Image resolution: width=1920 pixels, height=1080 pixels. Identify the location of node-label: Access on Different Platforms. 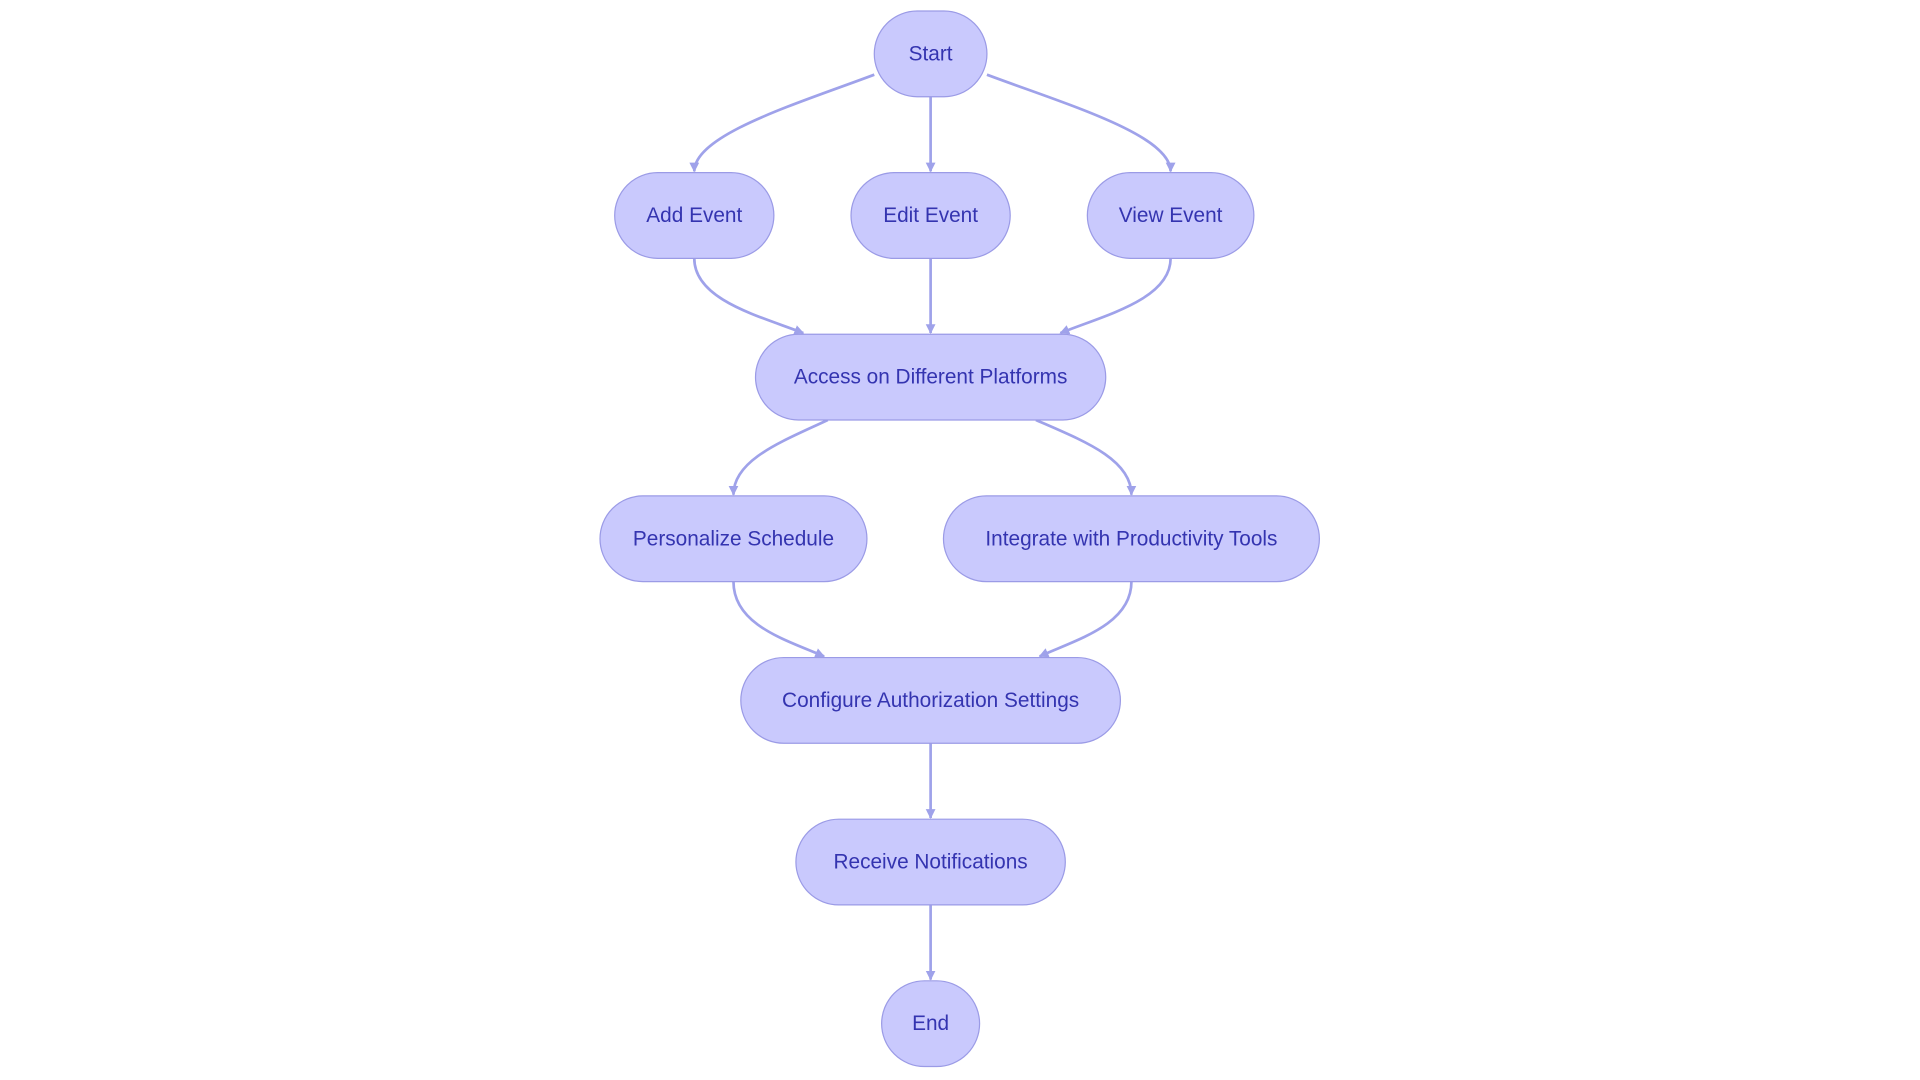
(931, 377).